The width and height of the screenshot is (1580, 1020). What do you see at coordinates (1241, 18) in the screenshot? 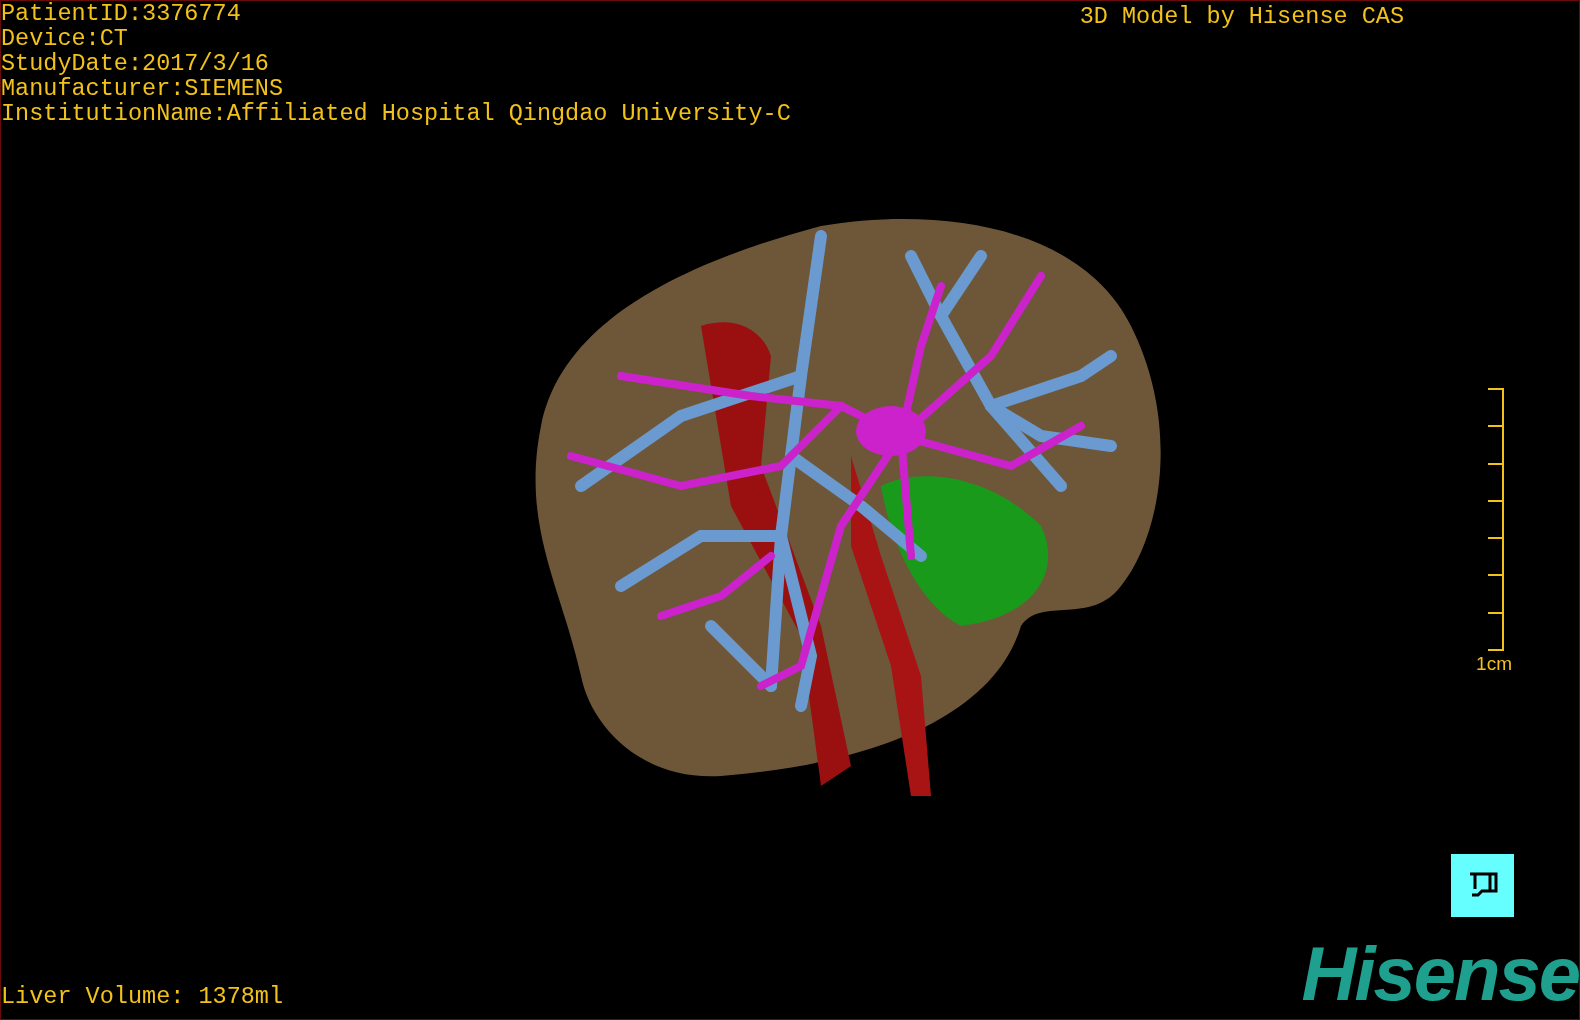
I see `viewer-title: 3D Model by Hisense CAS` at bounding box center [1241, 18].